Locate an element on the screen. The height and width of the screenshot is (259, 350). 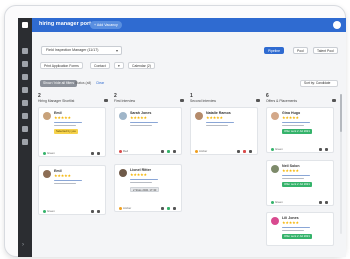
view-pool-button: Pool is located at coordinates (300, 50).